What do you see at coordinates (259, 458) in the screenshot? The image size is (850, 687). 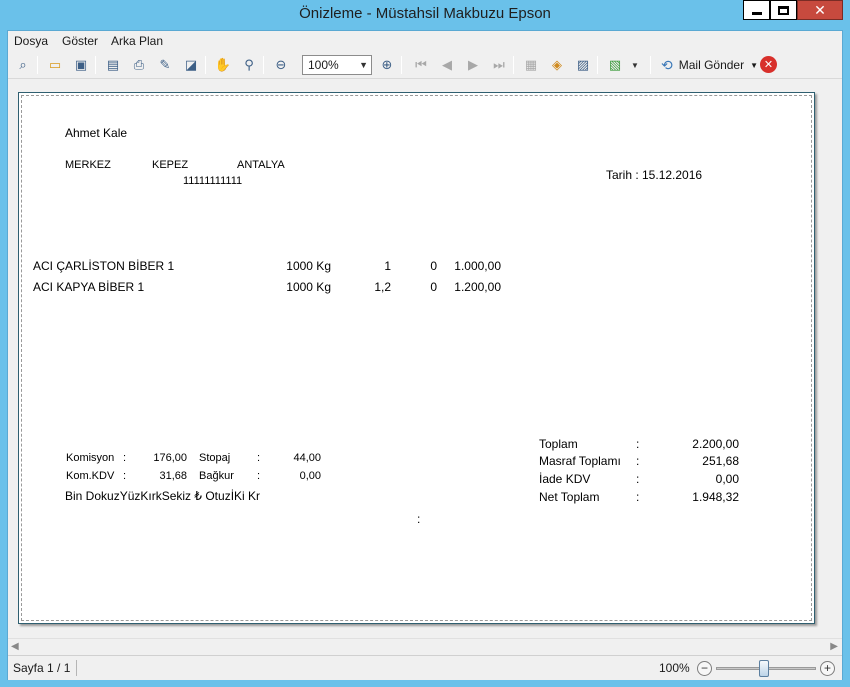 I see `stopaj-colon: :` at bounding box center [259, 458].